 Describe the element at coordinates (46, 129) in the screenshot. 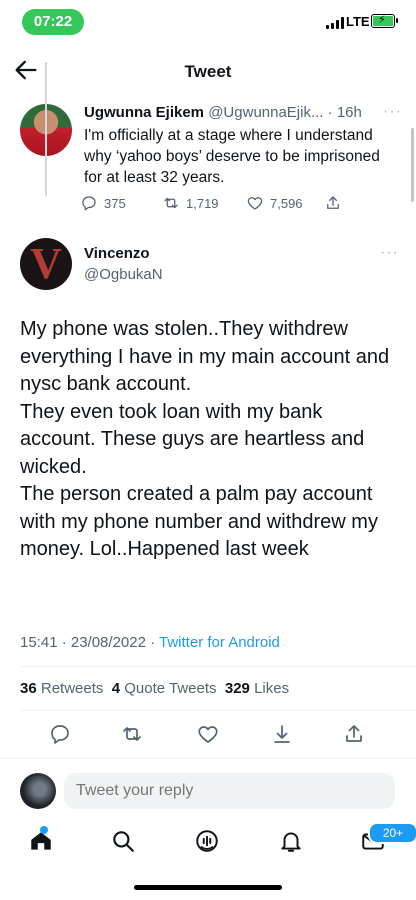

I see `thread-line` at that location.